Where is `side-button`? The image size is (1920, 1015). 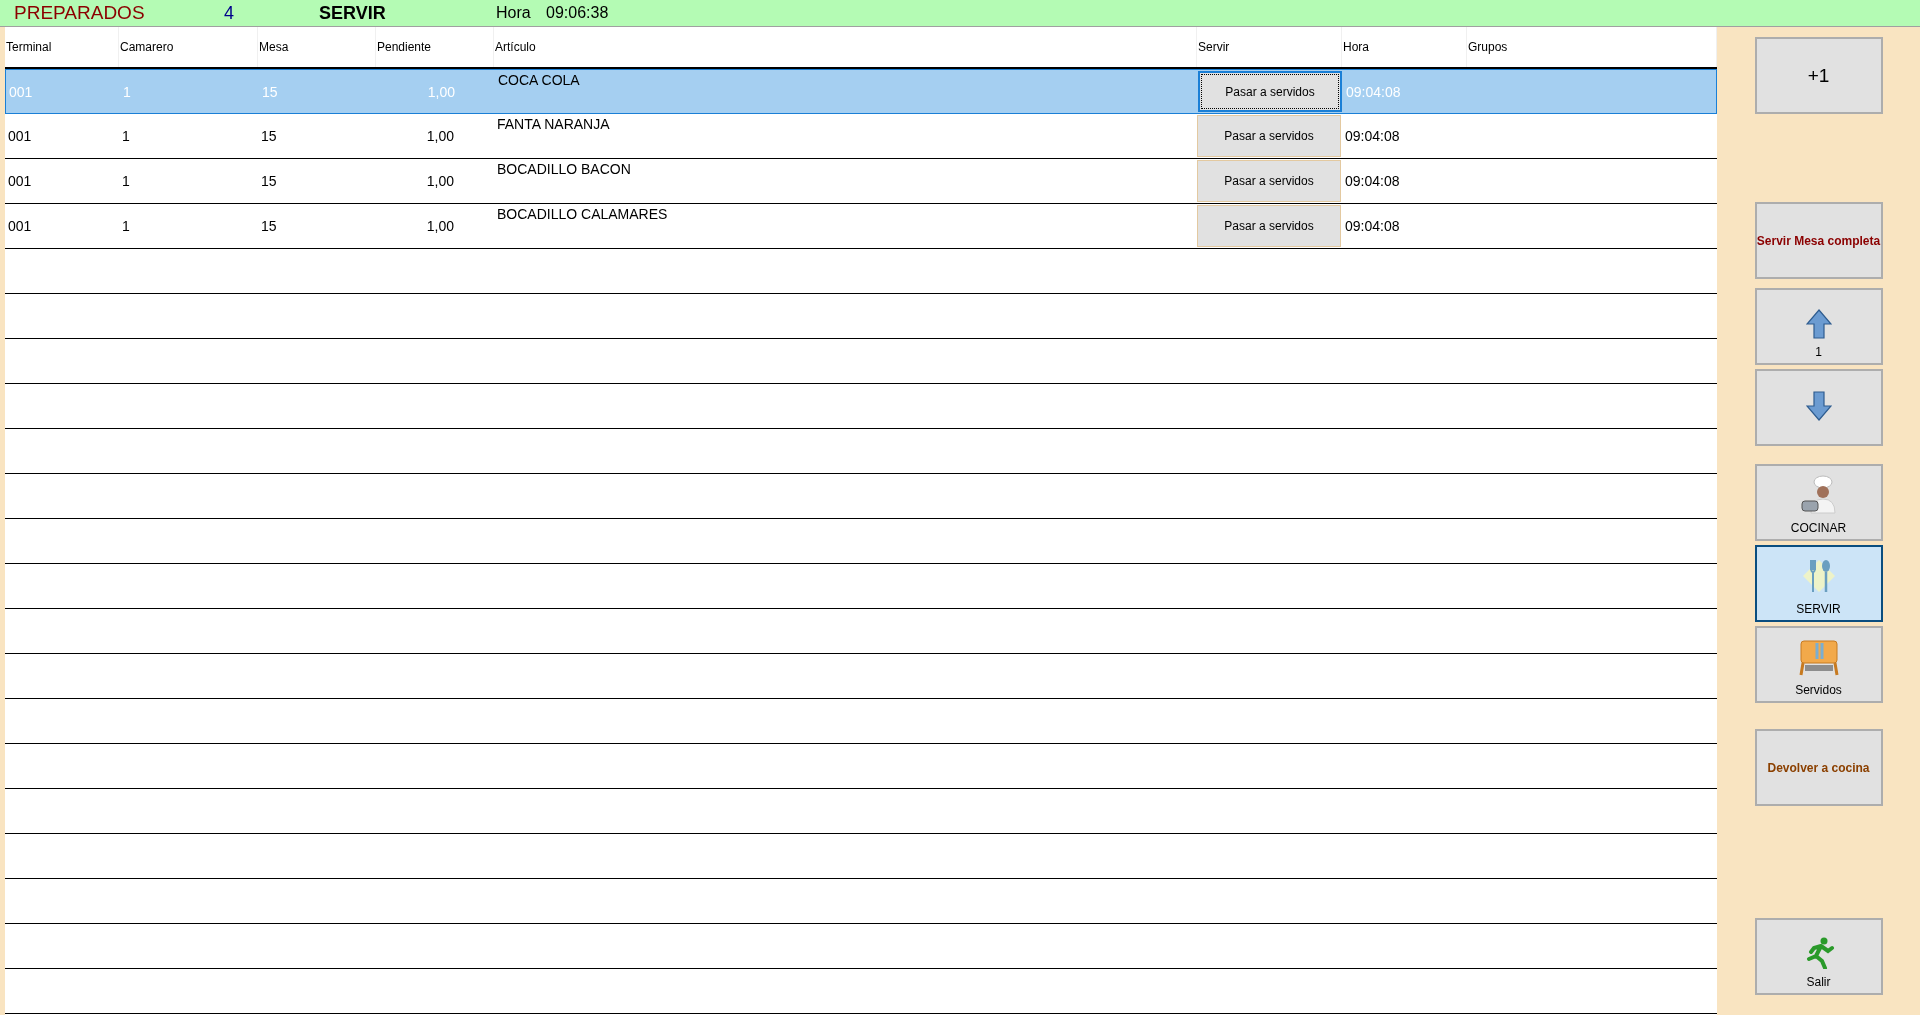 side-button is located at coordinates (1818, 407).